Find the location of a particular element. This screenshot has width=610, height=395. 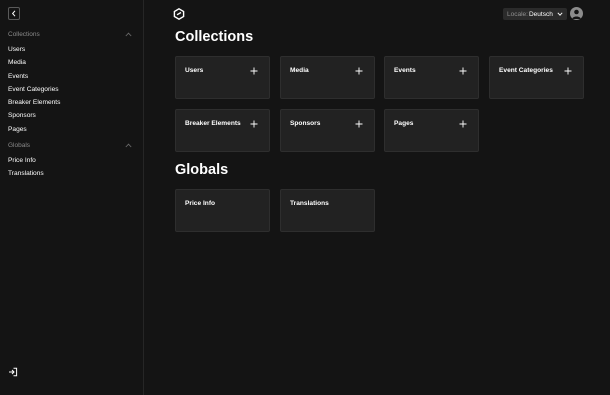

collection-card-users: Users is located at coordinates (222, 77).